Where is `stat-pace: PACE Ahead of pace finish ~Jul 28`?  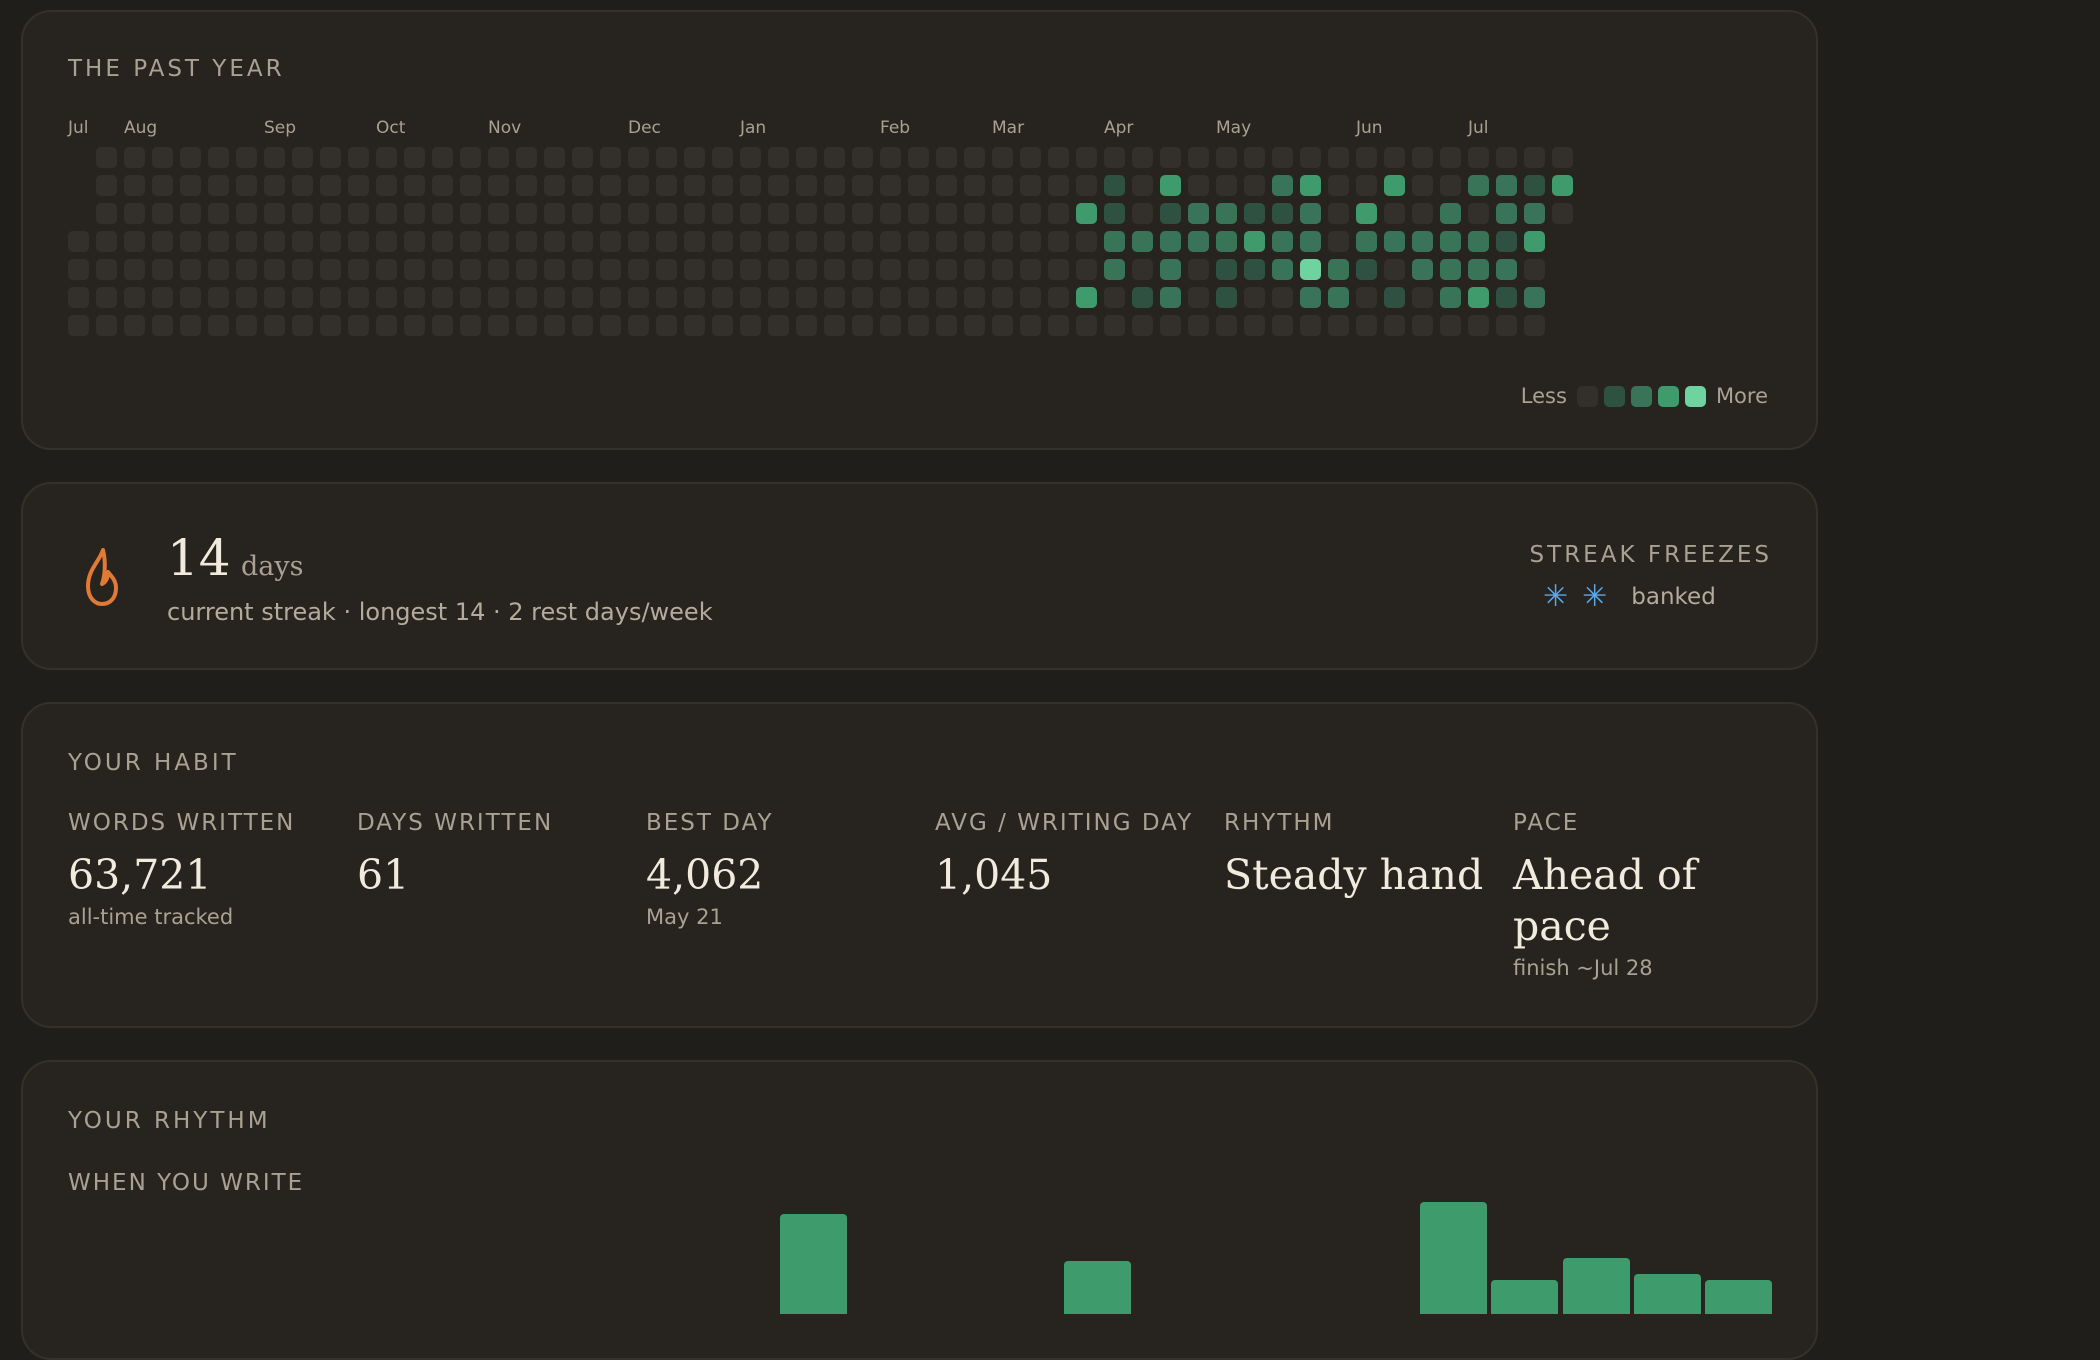 stat-pace: PACE Ahead of pace finish ~Jul 28 is located at coordinates (1628, 895).